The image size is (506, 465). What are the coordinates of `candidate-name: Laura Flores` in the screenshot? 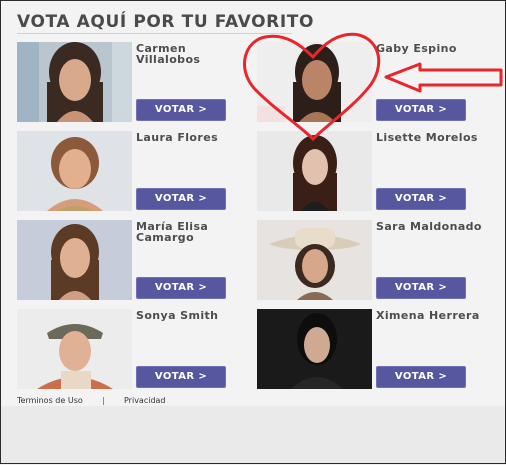 It's located at (177, 137).